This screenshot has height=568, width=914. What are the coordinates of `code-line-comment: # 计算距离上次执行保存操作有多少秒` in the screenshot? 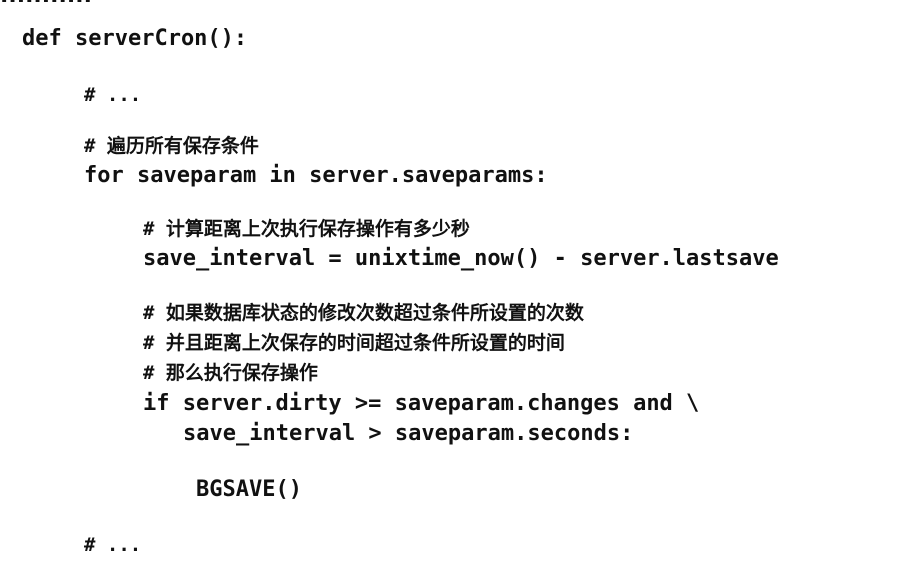 It's located at (306, 229).